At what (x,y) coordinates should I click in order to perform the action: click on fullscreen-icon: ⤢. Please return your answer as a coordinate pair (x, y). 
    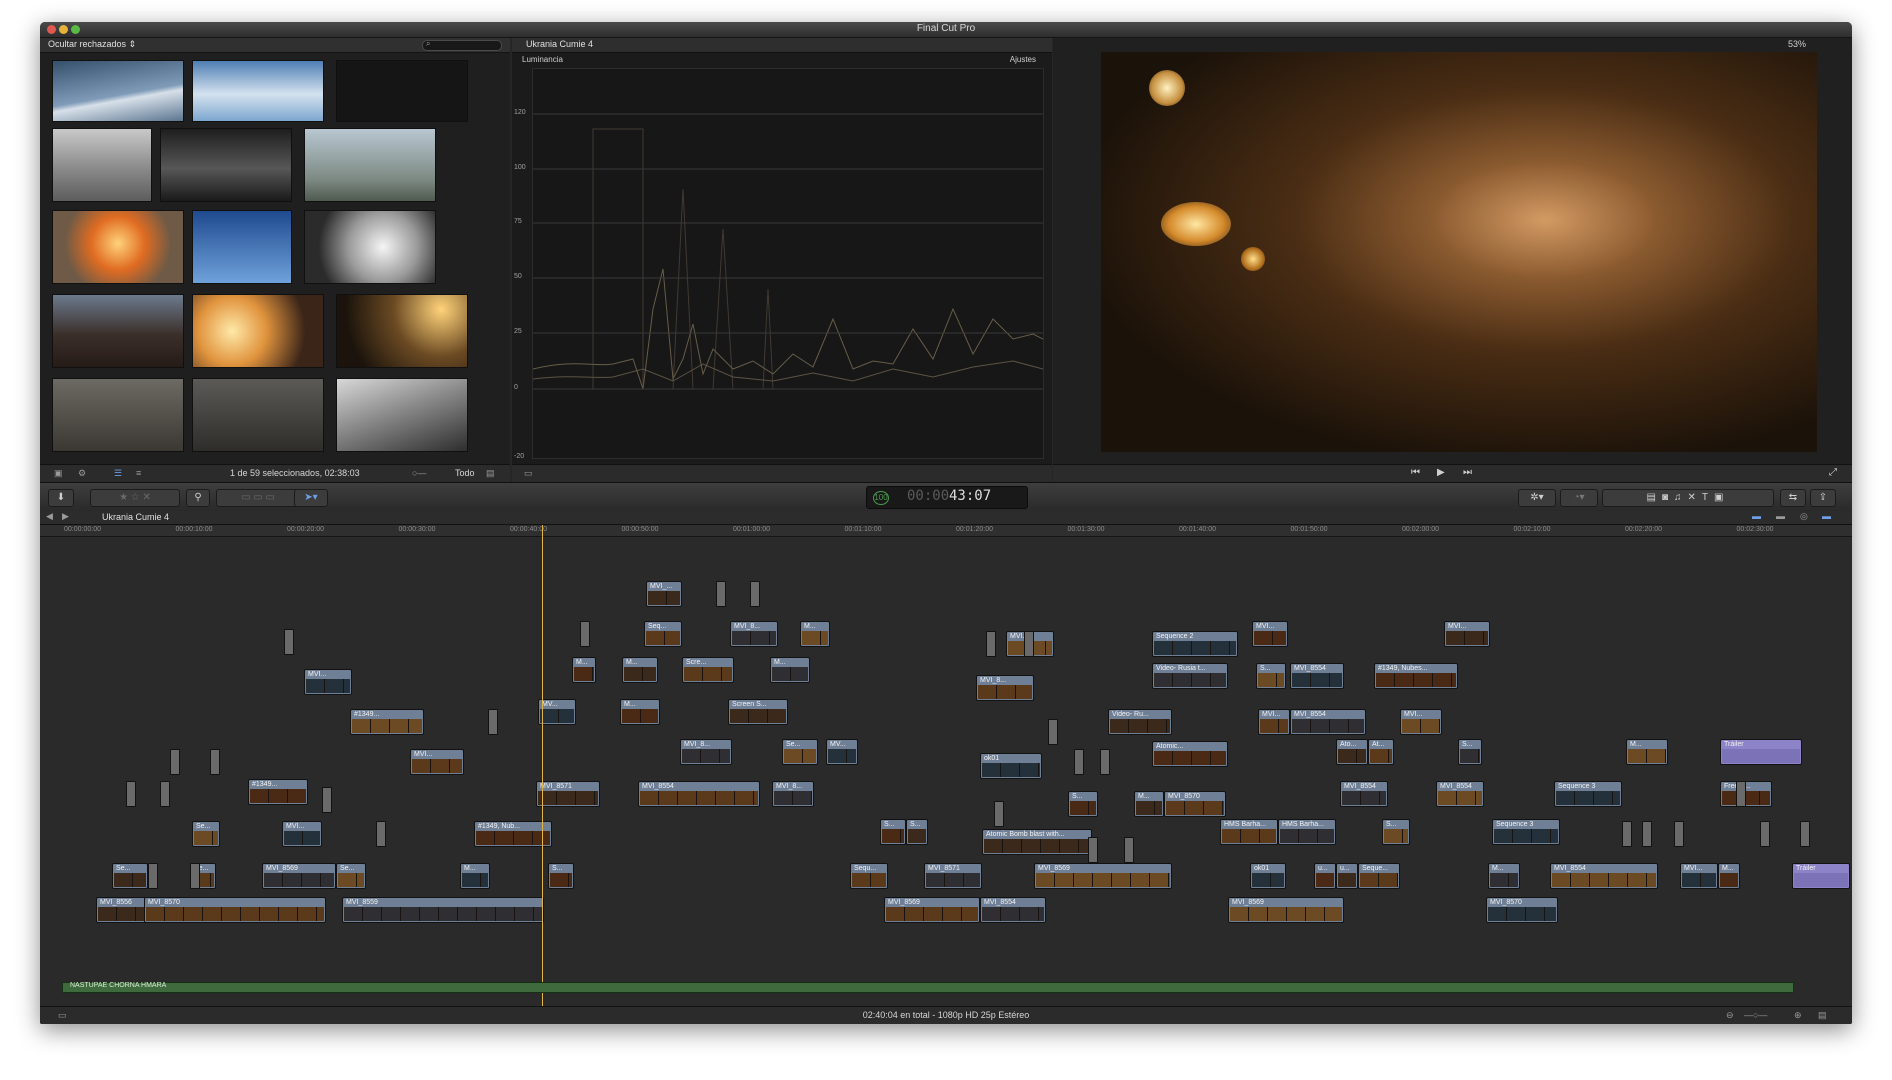
    Looking at the image, I should click on (1833, 472).